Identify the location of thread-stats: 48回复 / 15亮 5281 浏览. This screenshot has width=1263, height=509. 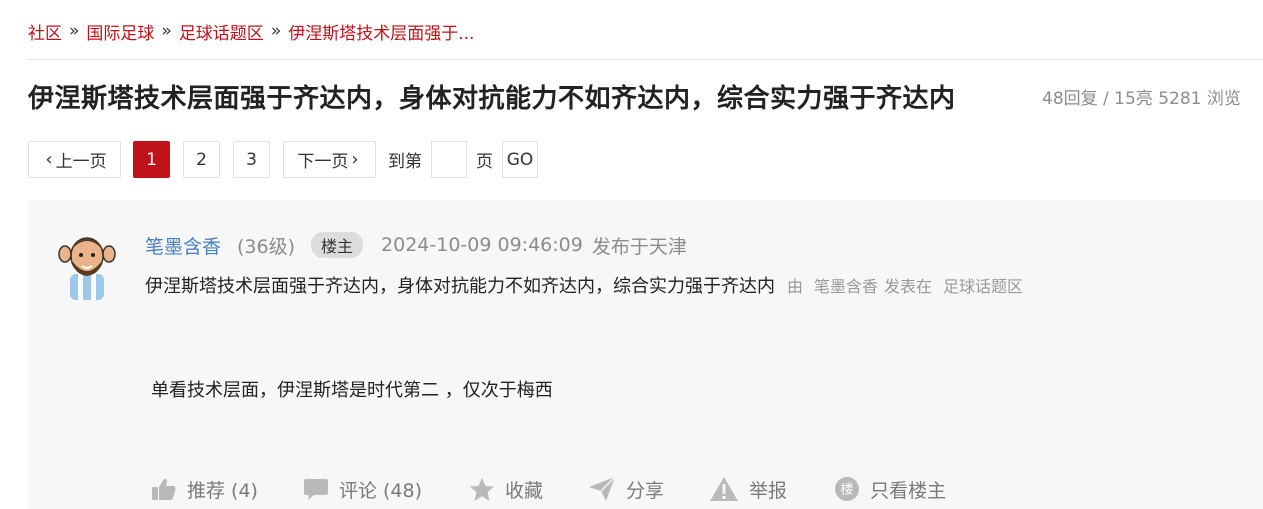
(1141, 98).